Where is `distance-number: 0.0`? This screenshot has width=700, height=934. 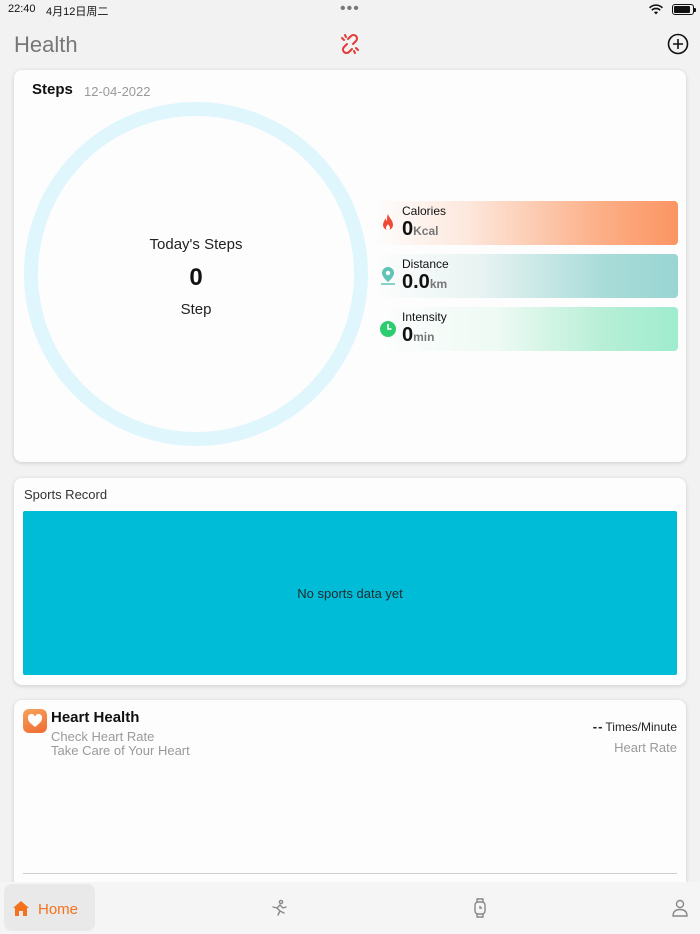 distance-number: 0.0 is located at coordinates (416, 282).